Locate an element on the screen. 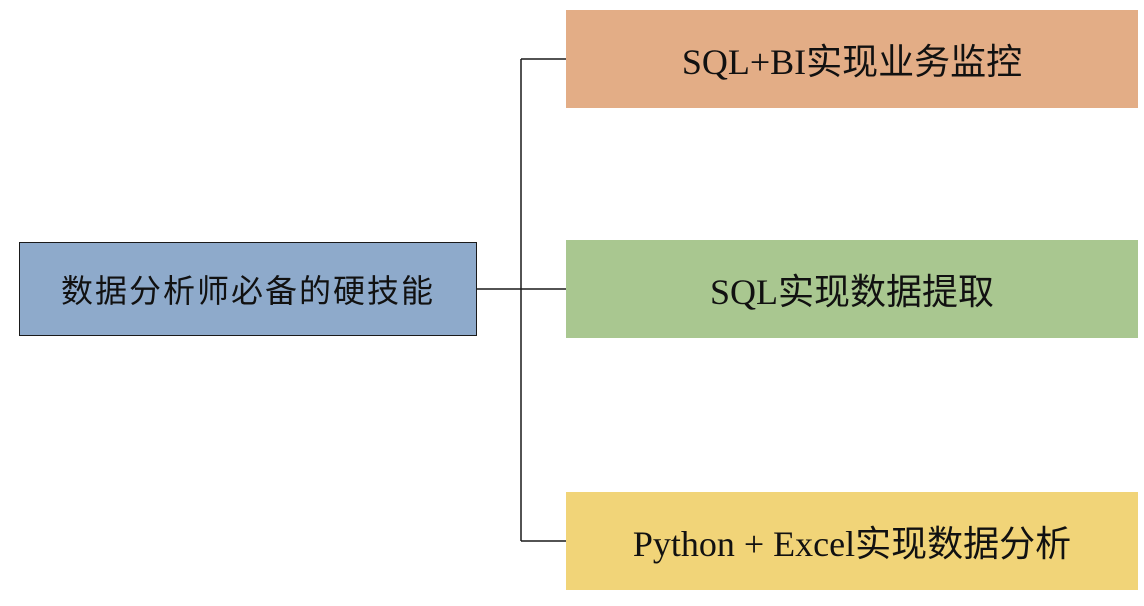 This screenshot has width=1144, height=606. root-node: 数据分析师必备的硬技能 is located at coordinates (248, 289).